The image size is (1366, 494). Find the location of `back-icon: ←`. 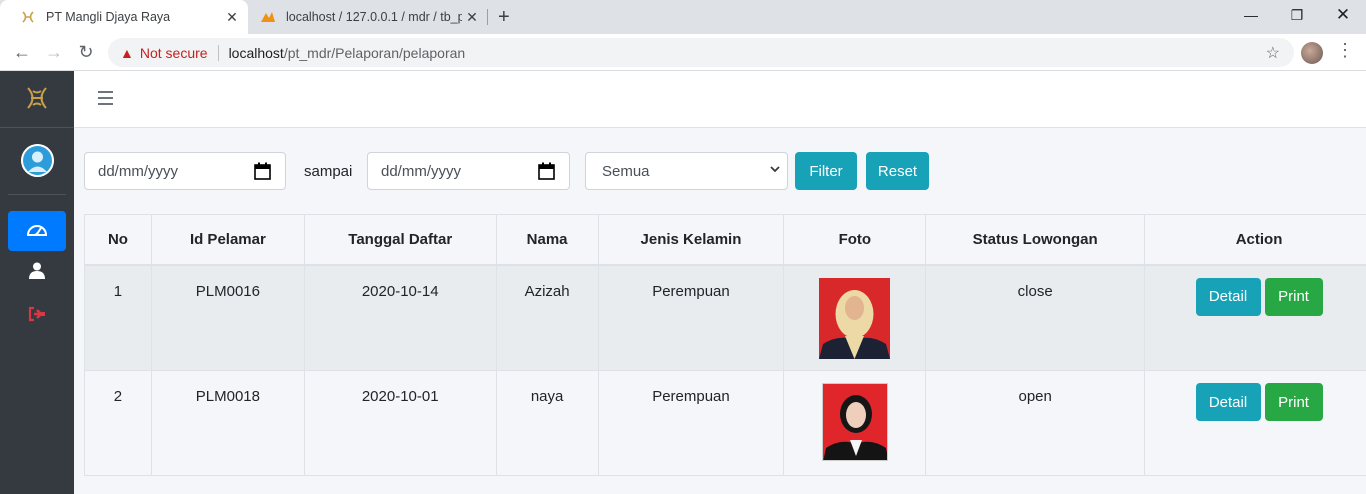

back-icon: ← is located at coordinates (22, 52).